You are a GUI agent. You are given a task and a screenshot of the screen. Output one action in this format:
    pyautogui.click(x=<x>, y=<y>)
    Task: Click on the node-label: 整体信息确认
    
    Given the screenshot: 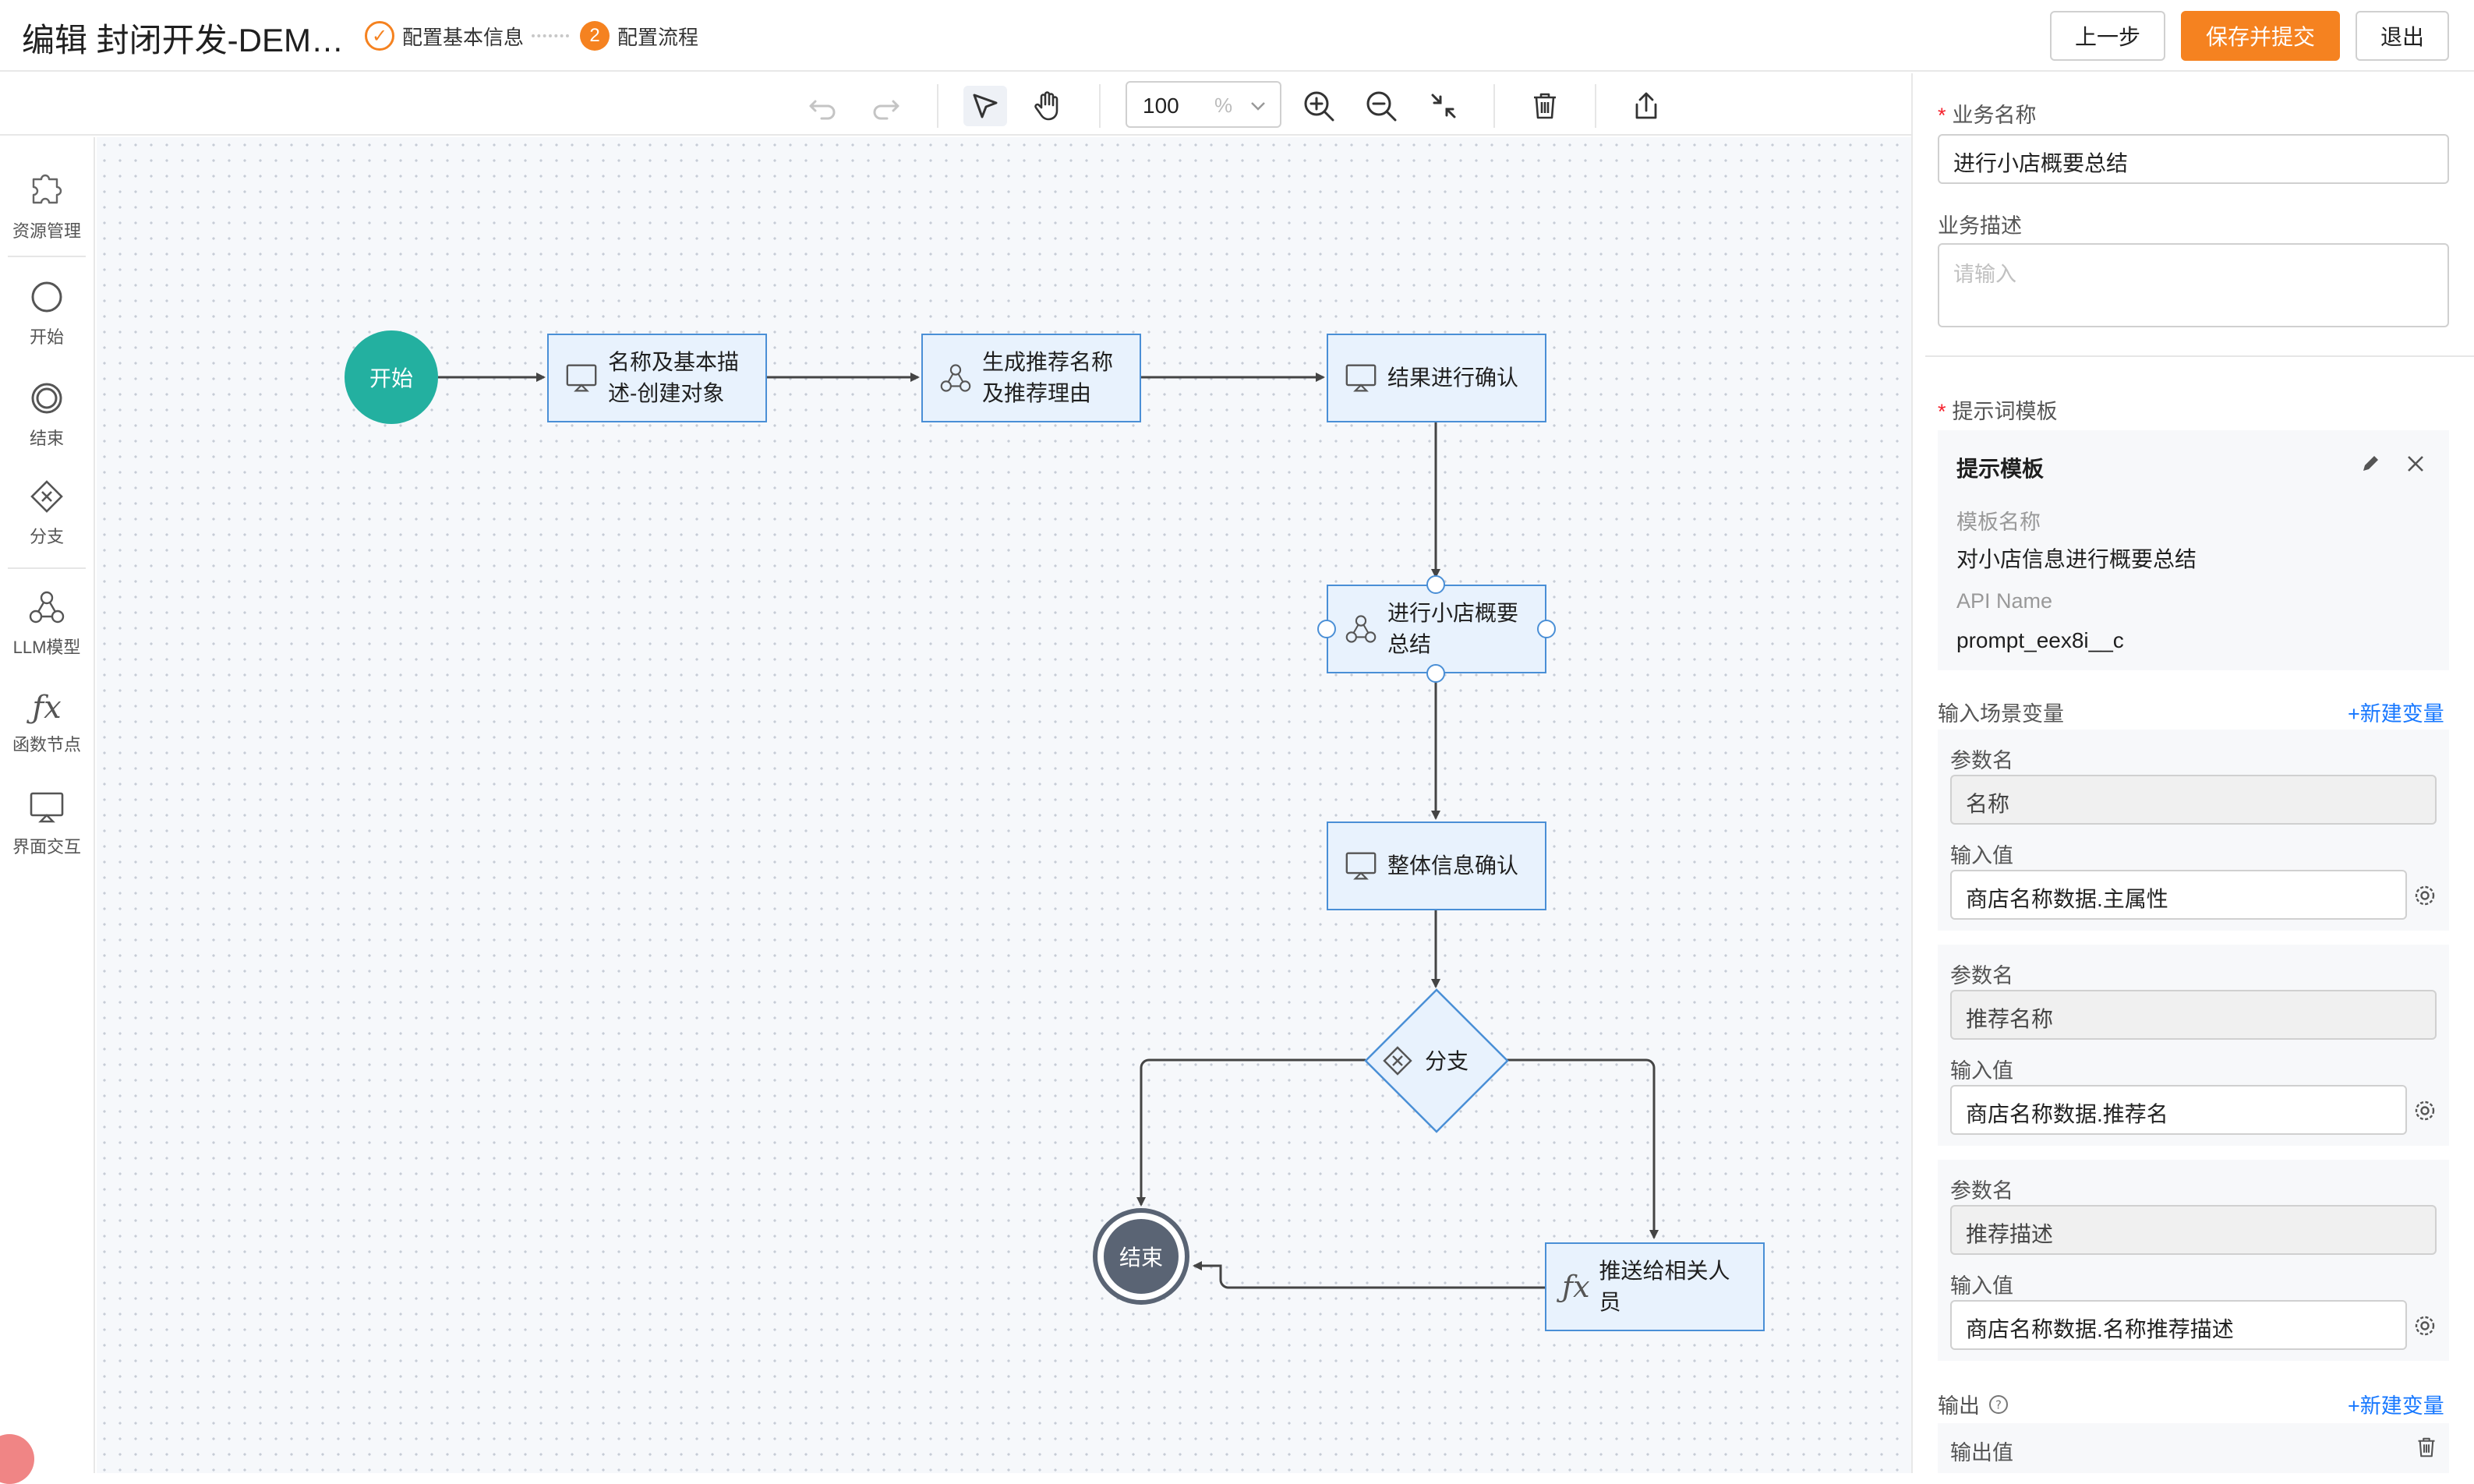 What is the action you would take?
    pyautogui.click(x=1453, y=865)
    